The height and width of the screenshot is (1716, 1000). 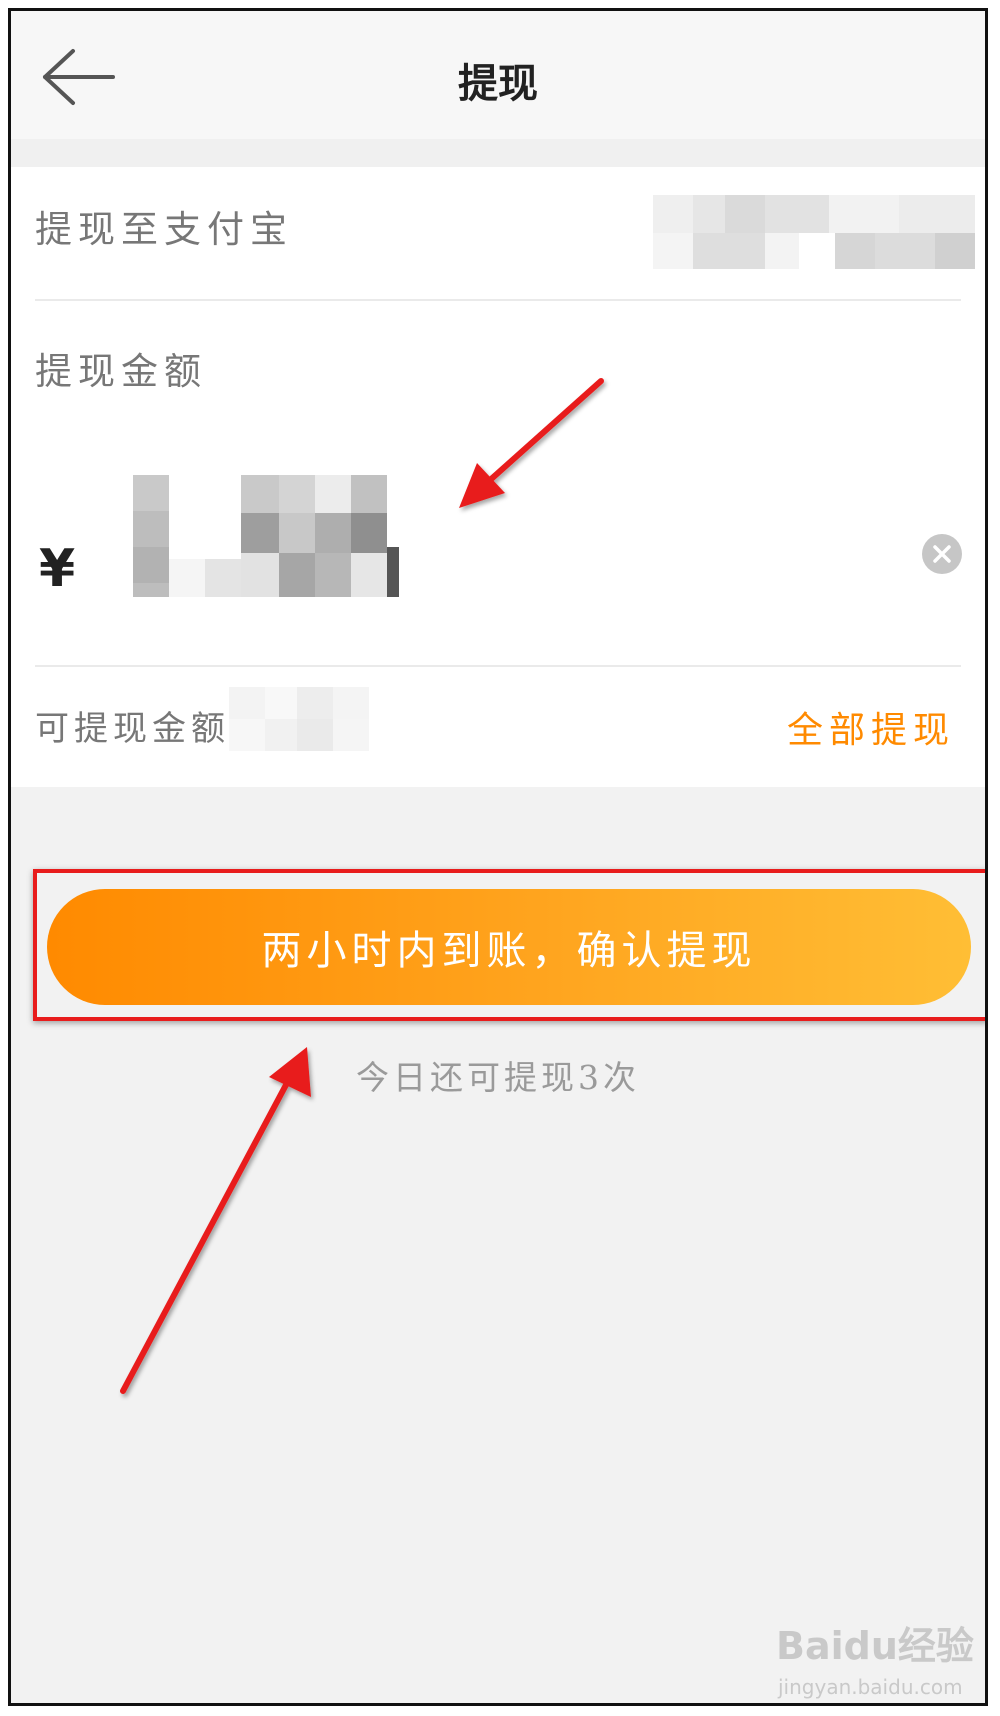 I want to click on watermark-url: jingyan.baidu.com, so click(x=870, y=1687).